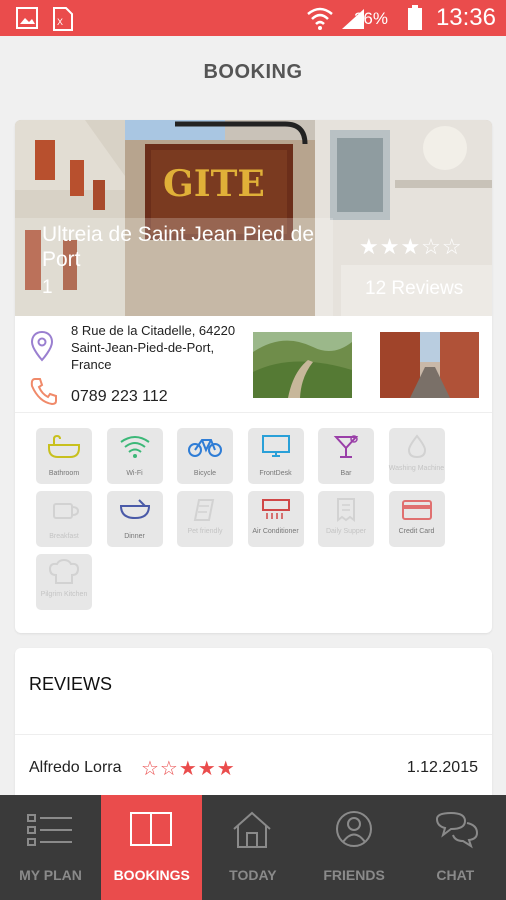 Image resolution: width=506 pixels, height=900 pixels. I want to click on review-date: 1.12.2015, so click(442, 767).